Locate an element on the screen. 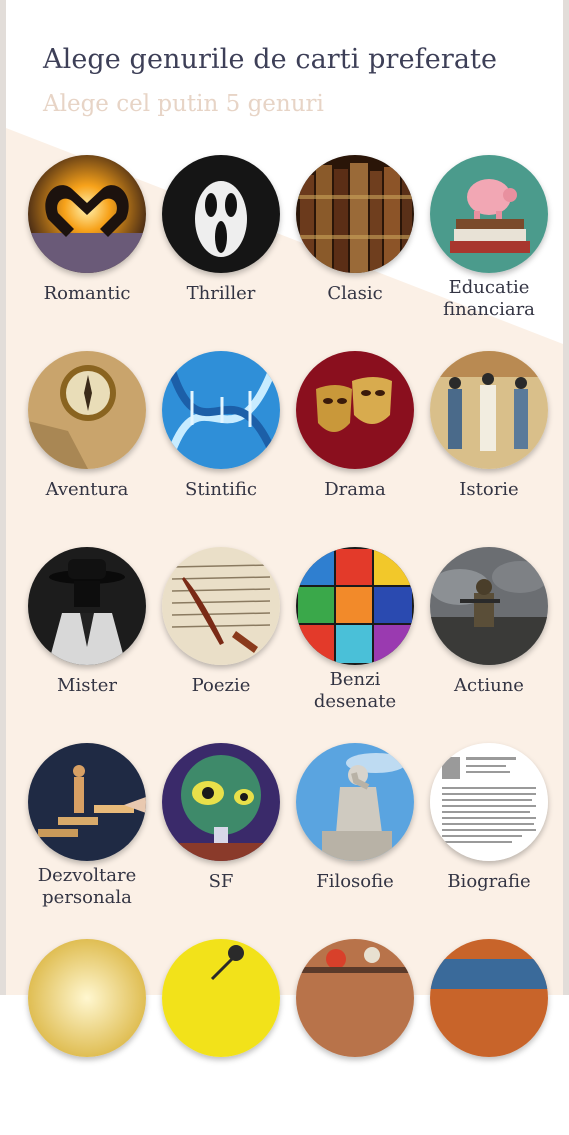  heart-hands-image is located at coordinates (87, 214).